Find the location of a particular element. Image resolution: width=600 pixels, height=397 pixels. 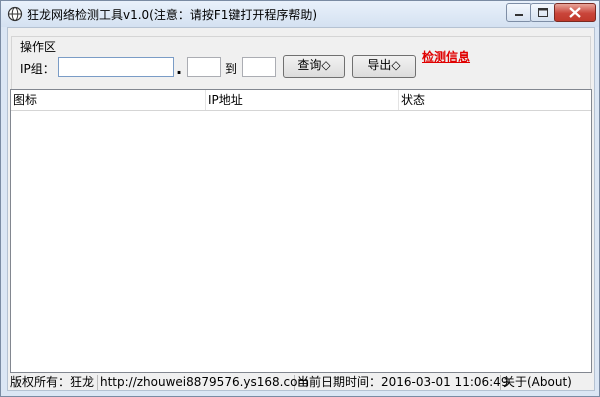

operation-group: 操作区 IP组： . 到 查询◇ 导出◇ 检测信息 is located at coordinates (301, 65).